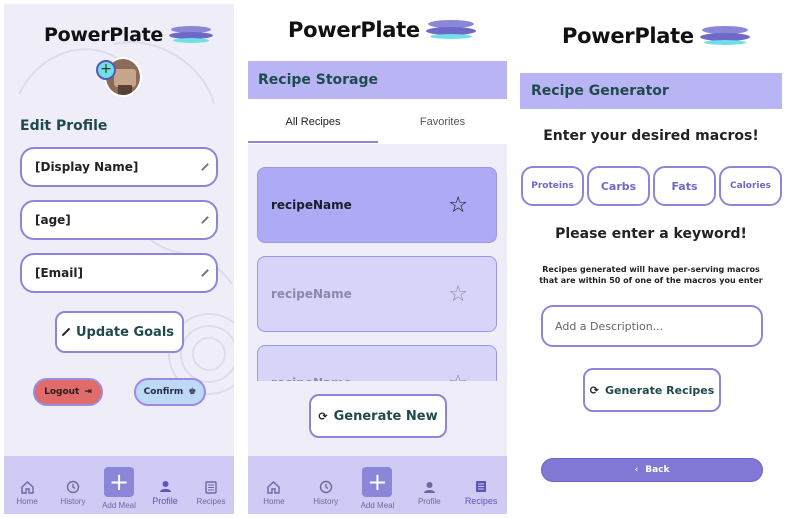  I want to click on tab-all-recipes: All Recipes, so click(313, 121).